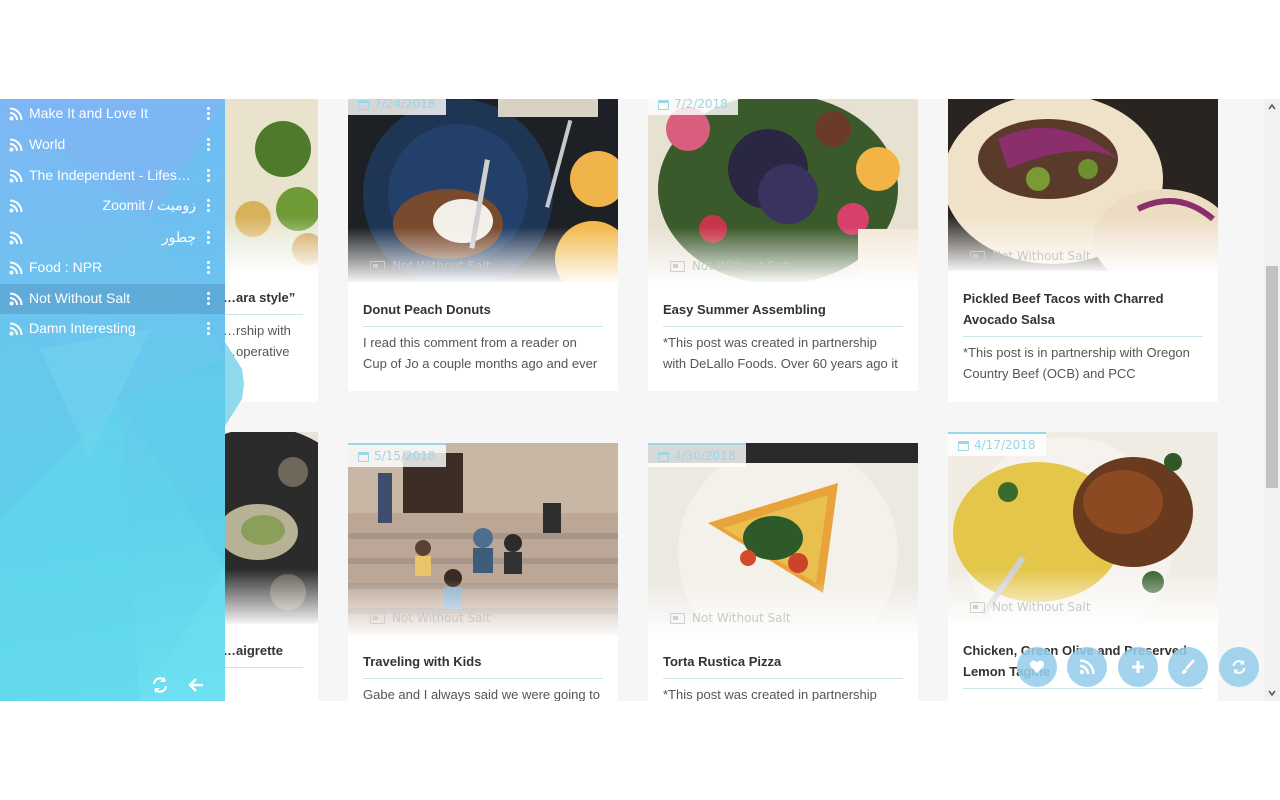  I want to click on plus-icon, so click(1138, 667).